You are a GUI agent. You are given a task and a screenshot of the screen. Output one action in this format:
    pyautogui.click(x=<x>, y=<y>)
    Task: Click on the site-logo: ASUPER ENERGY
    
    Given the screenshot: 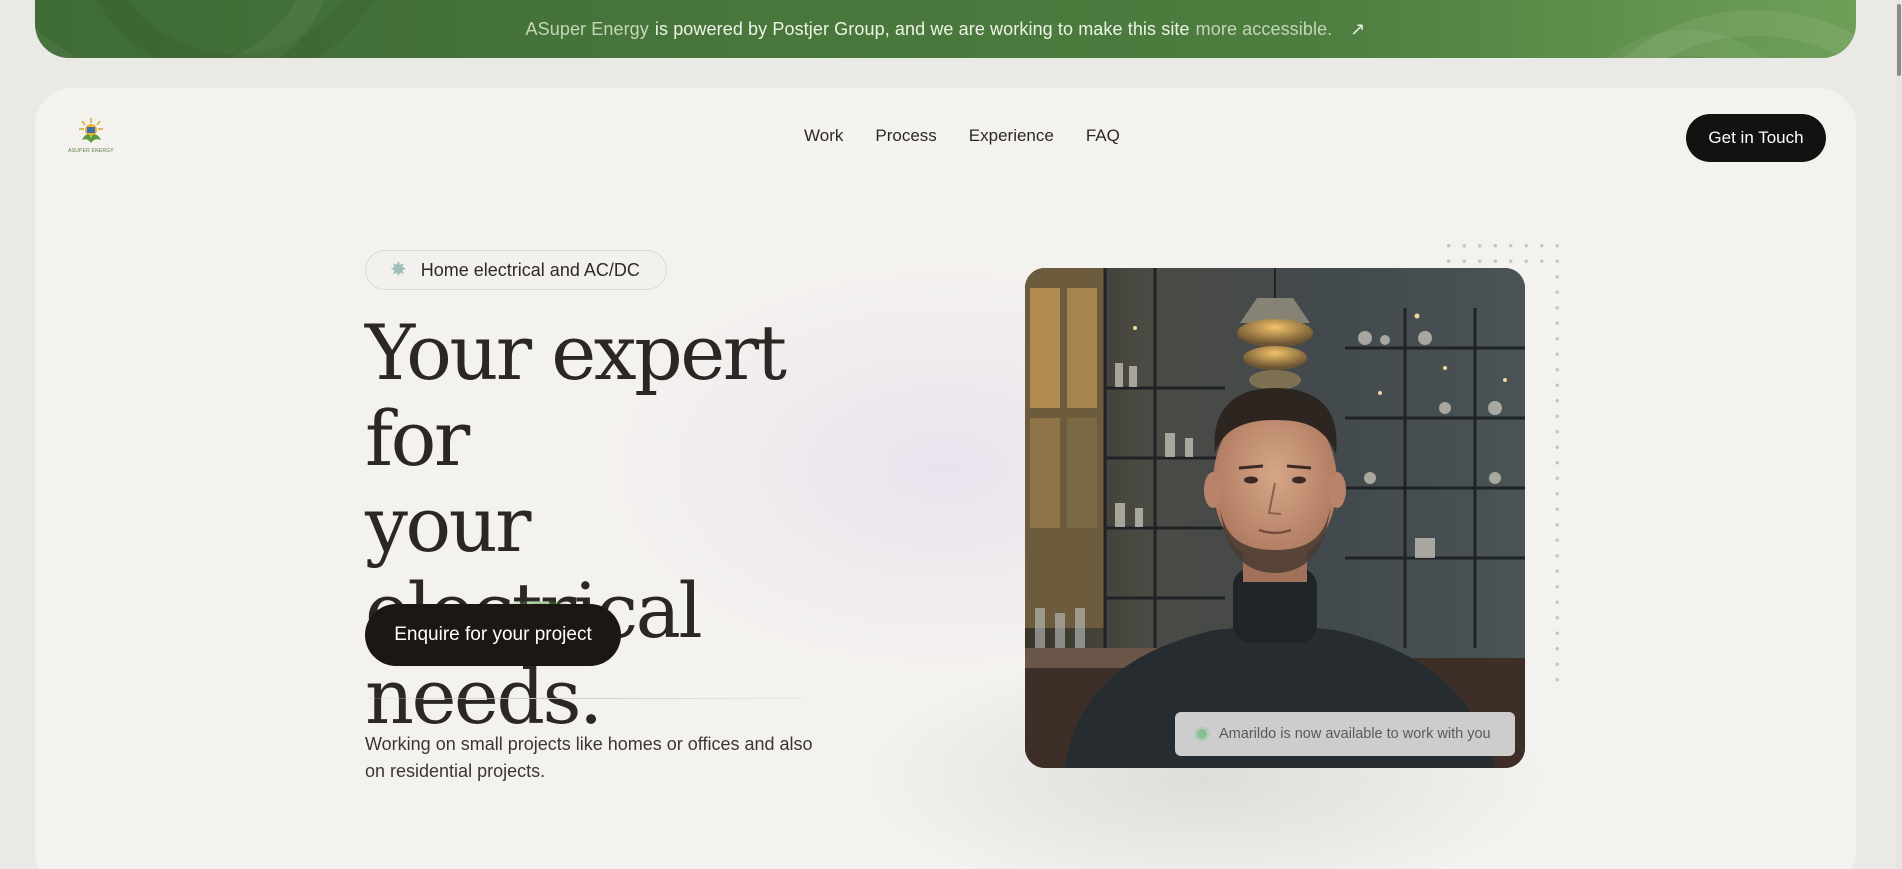 What is the action you would take?
    pyautogui.click(x=91, y=138)
    